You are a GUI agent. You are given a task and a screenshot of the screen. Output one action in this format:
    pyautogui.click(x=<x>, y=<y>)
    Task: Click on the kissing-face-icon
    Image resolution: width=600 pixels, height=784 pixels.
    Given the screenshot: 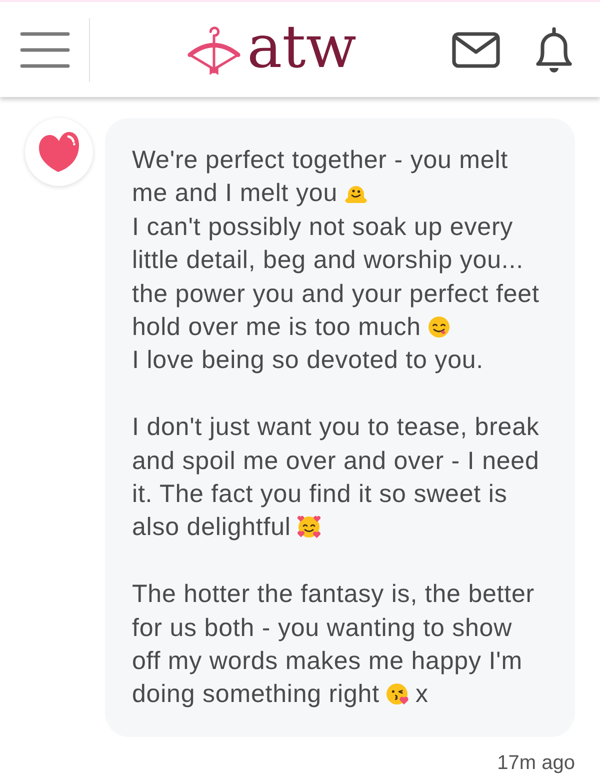 What is the action you would take?
    pyautogui.click(x=397, y=694)
    